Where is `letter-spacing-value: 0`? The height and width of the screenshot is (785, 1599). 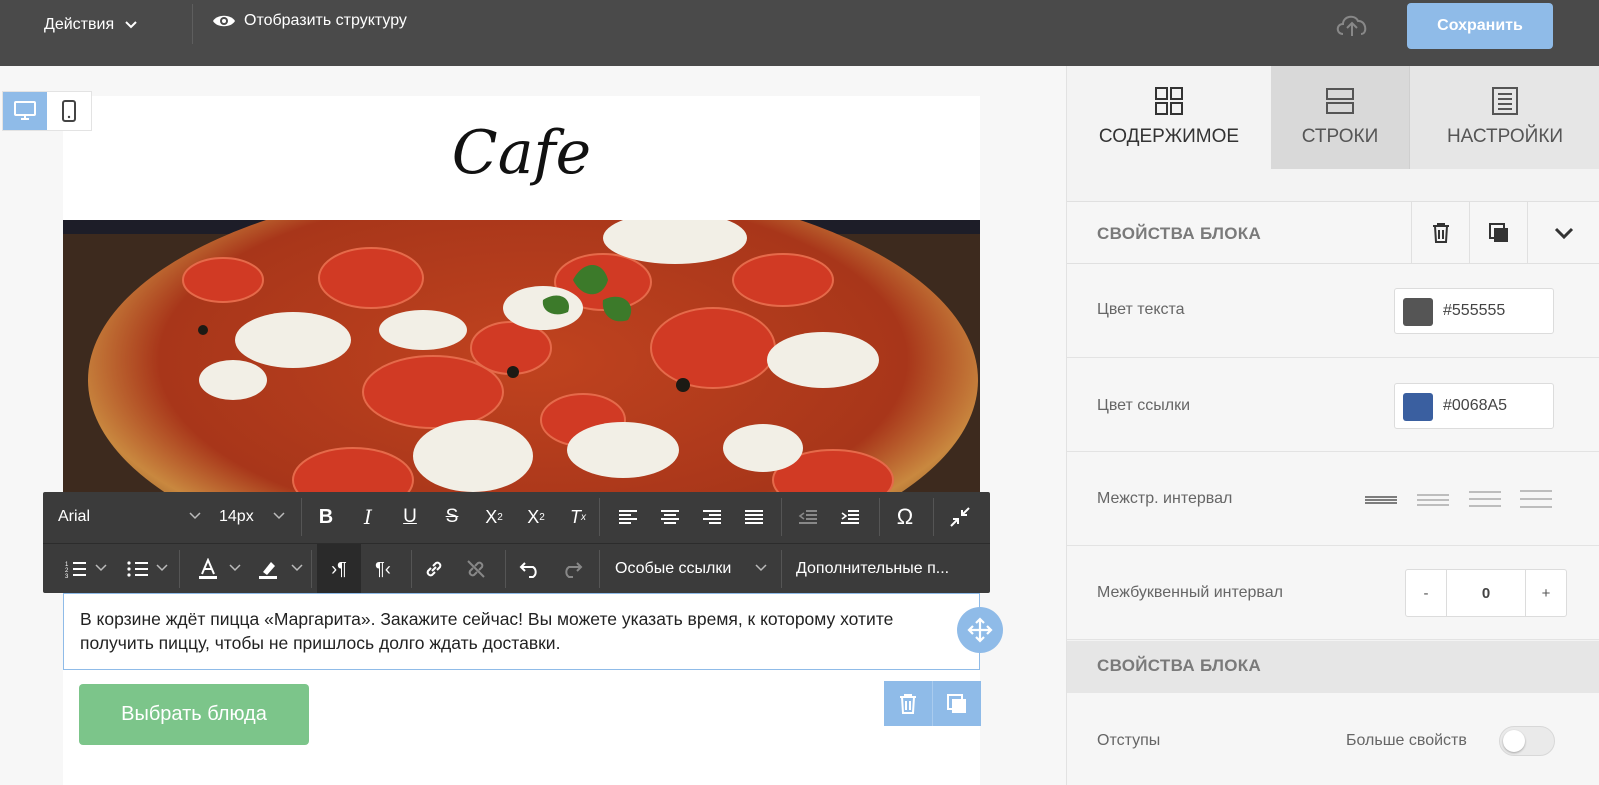
letter-spacing-value: 0 is located at coordinates (1486, 593).